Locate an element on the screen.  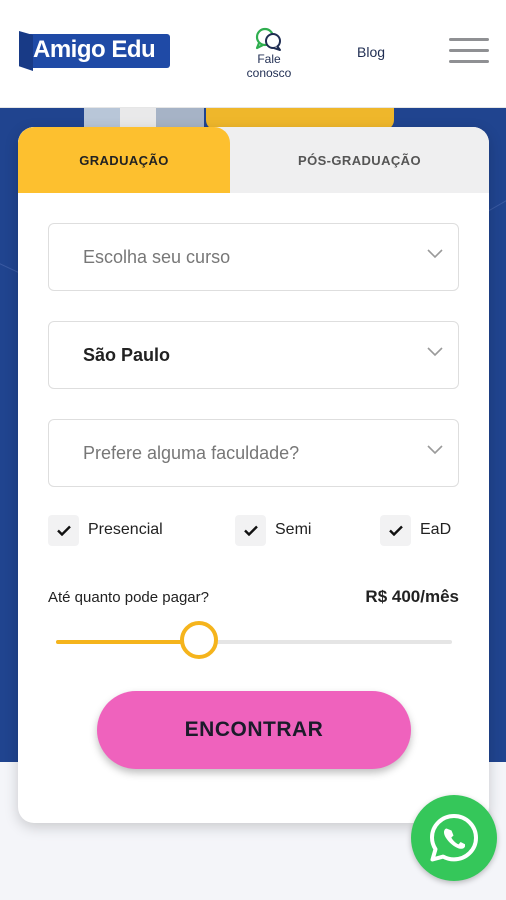
find-button: ENCONTRAR is located at coordinates (254, 730).